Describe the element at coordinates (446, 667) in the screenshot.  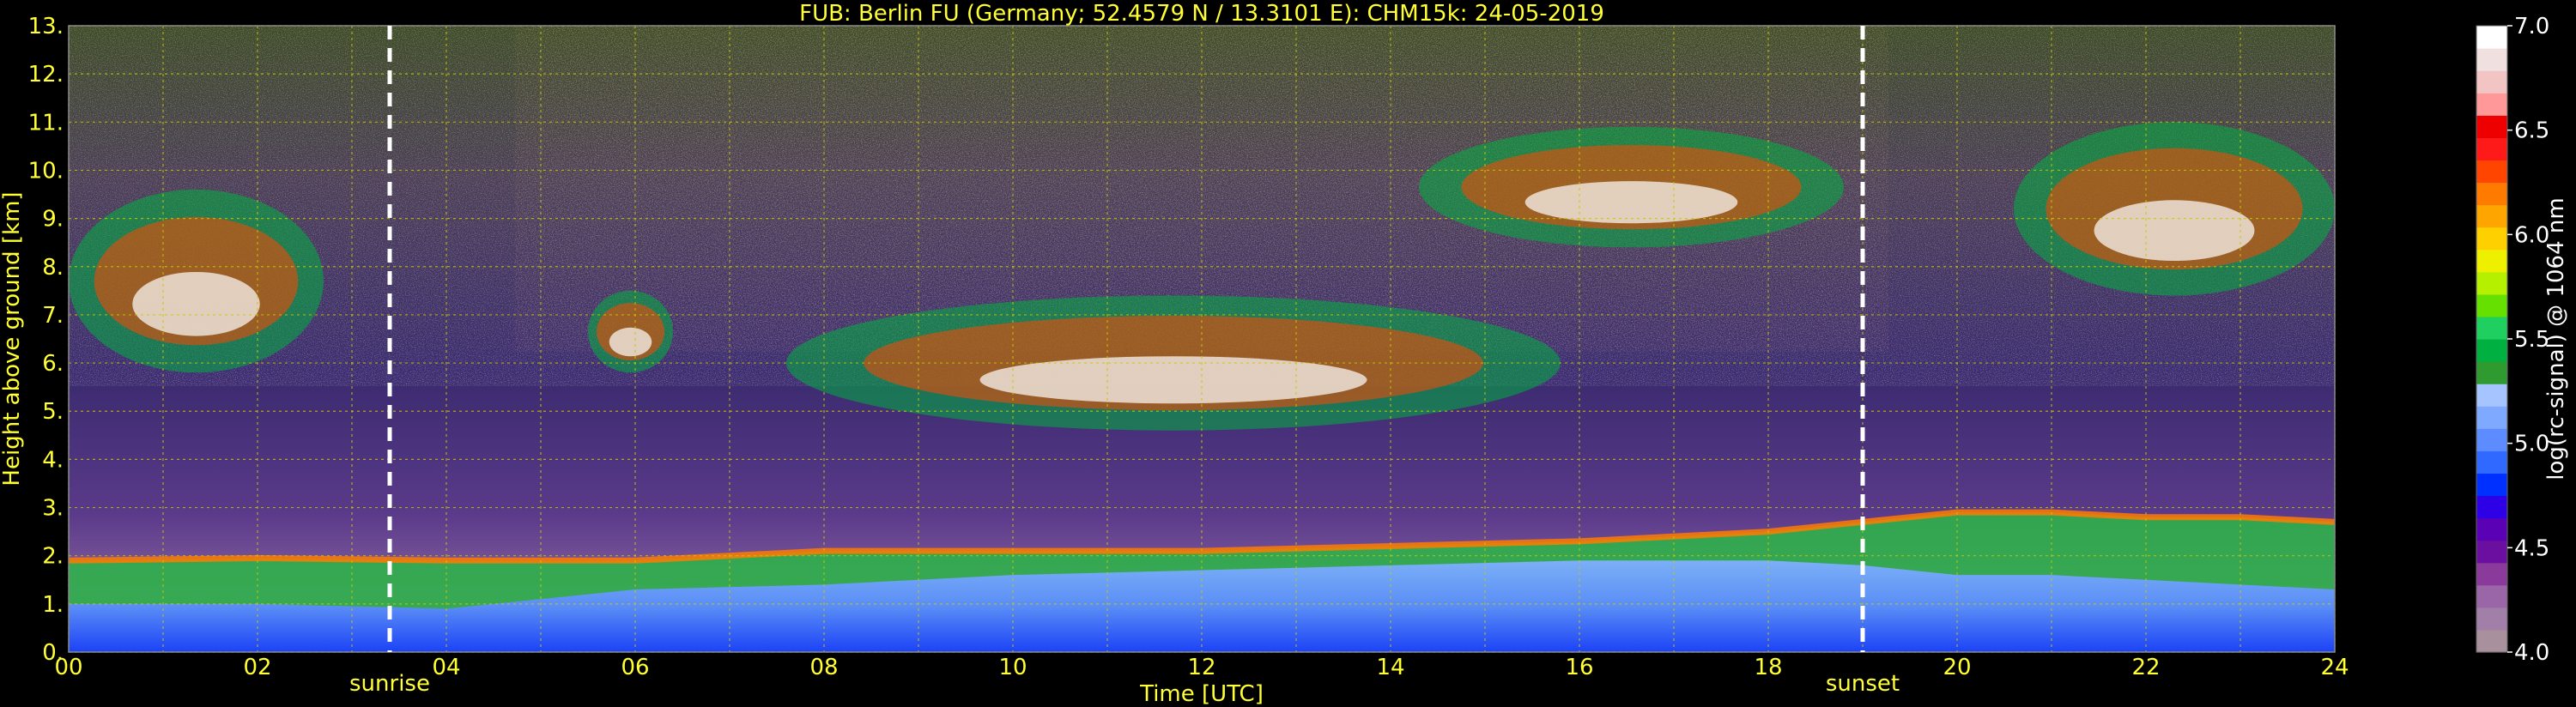
I see `x-tick-label: 04` at that location.